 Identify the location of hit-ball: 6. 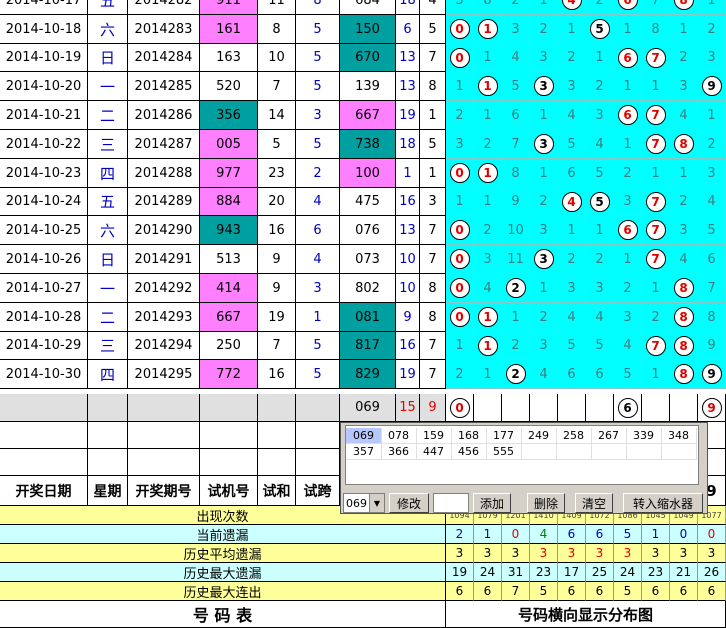
(627, 57).